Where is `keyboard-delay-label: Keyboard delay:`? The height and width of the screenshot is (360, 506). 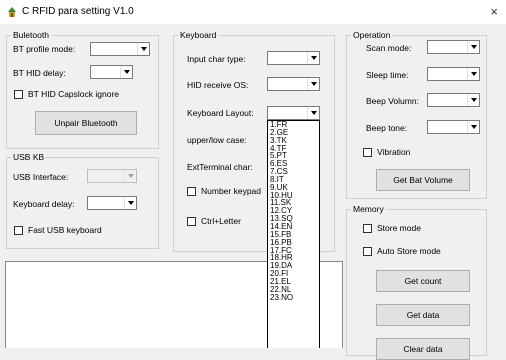 keyboard-delay-label: Keyboard delay: is located at coordinates (44, 204).